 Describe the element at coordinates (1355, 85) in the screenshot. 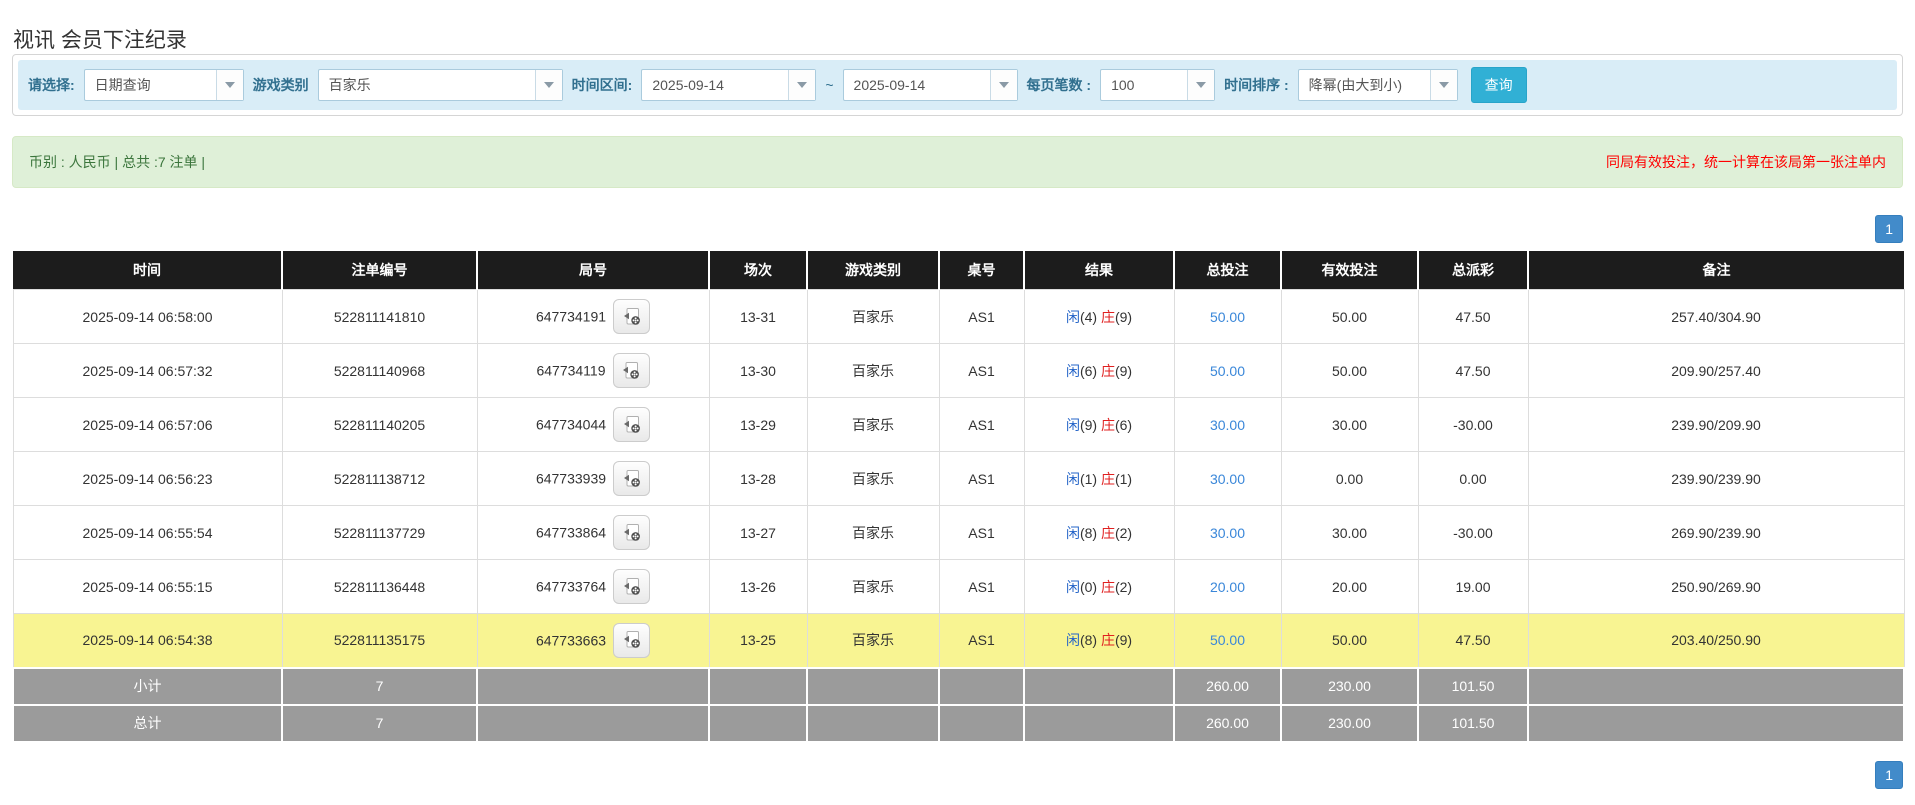

I see `time-sort-value: 降幂(由大到小)` at that location.